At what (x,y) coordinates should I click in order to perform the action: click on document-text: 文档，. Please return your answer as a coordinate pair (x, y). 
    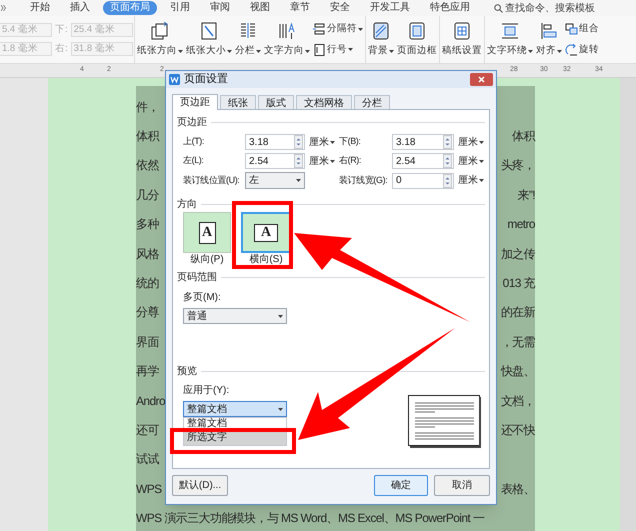
    Looking at the image, I should click on (517, 401).